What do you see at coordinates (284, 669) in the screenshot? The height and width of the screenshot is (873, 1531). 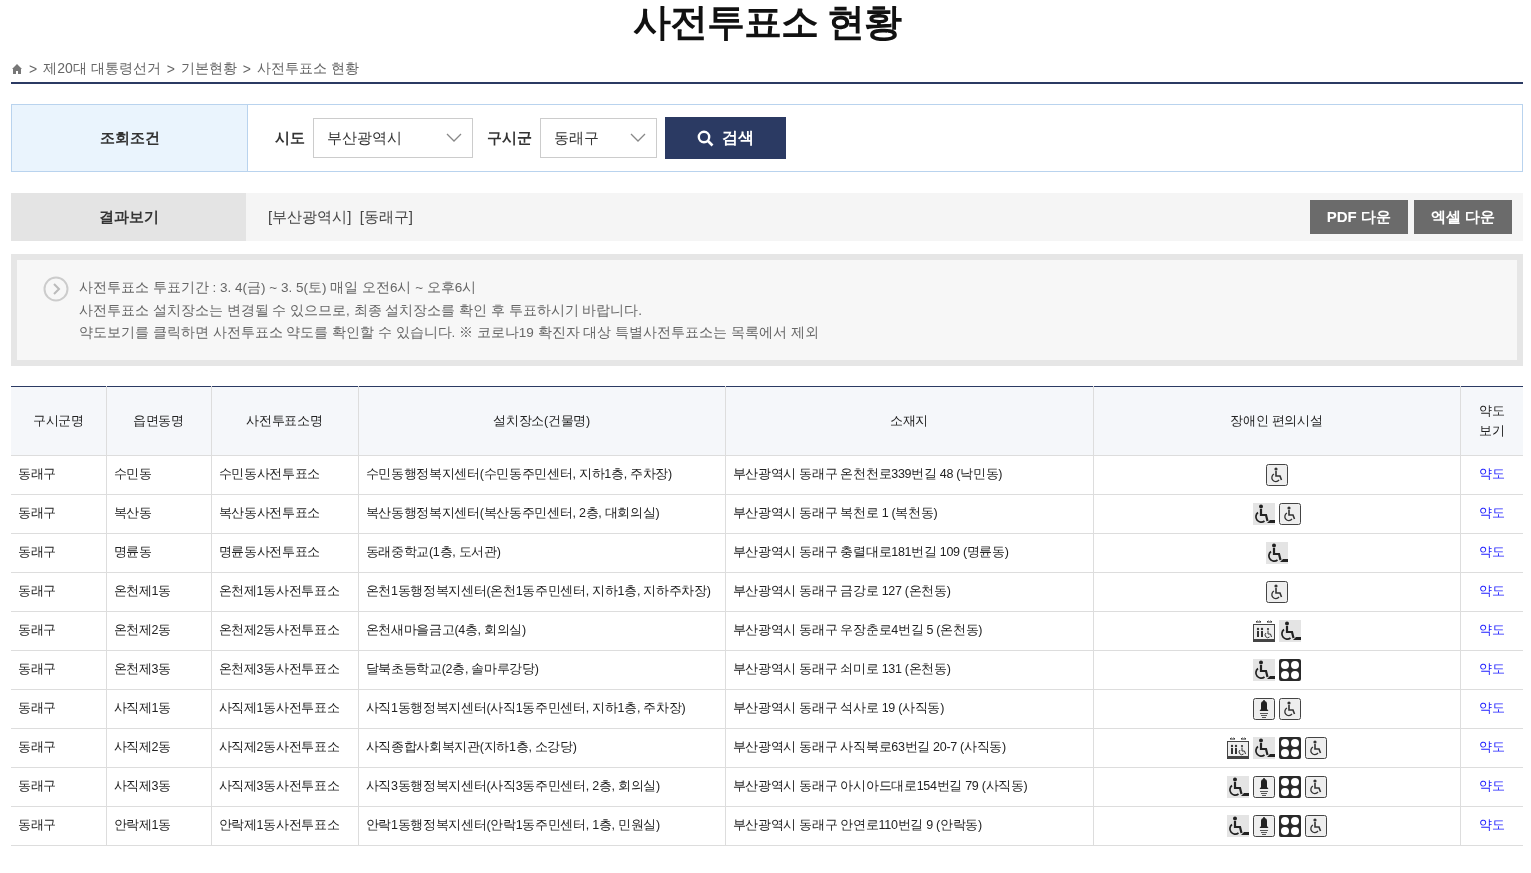 I see `table-cell: 온천제3동사전투표소` at bounding box center [284, 669].